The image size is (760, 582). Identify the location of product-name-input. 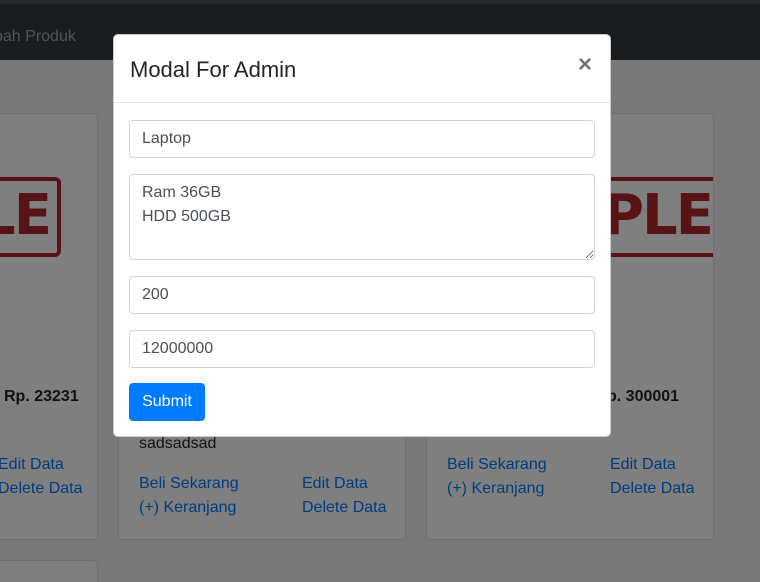
(362, 139).